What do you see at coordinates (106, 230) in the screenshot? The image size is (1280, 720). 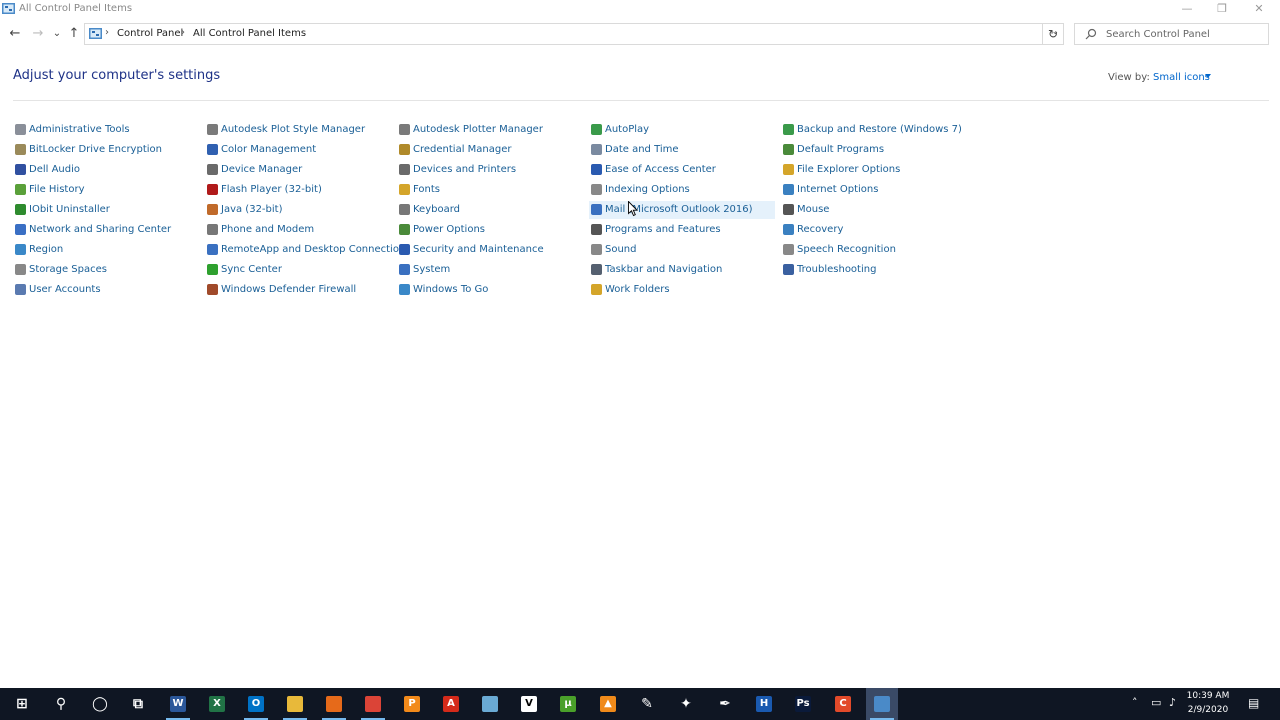 I see `control-panel-item: Network and Sharing Center` at bounding box center [106, 230].